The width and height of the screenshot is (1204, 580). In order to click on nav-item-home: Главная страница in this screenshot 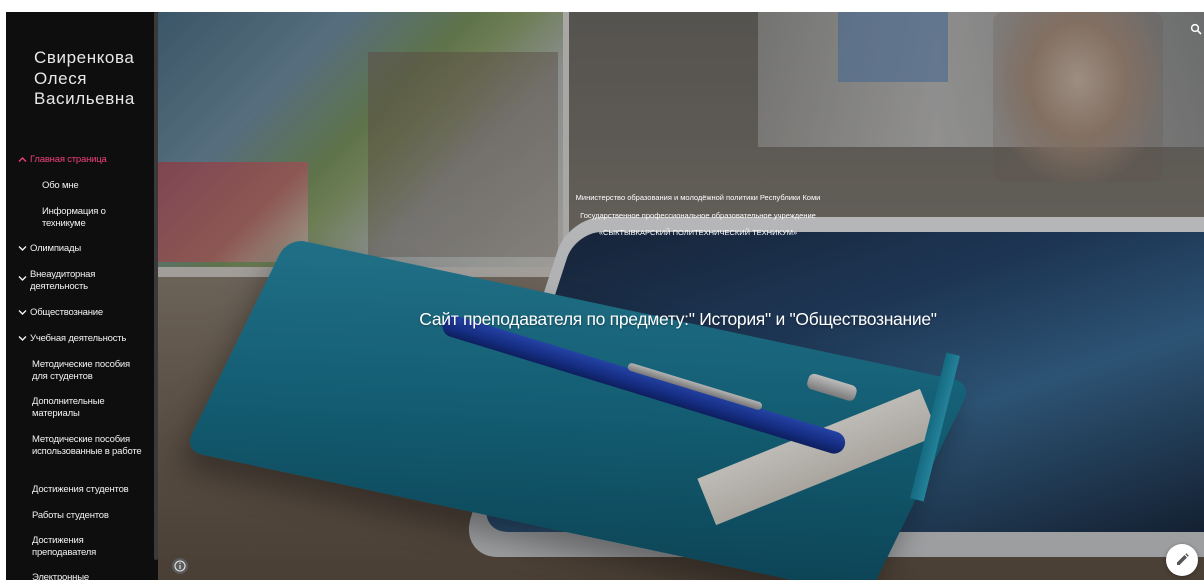, I will do `click(88, 160)`.